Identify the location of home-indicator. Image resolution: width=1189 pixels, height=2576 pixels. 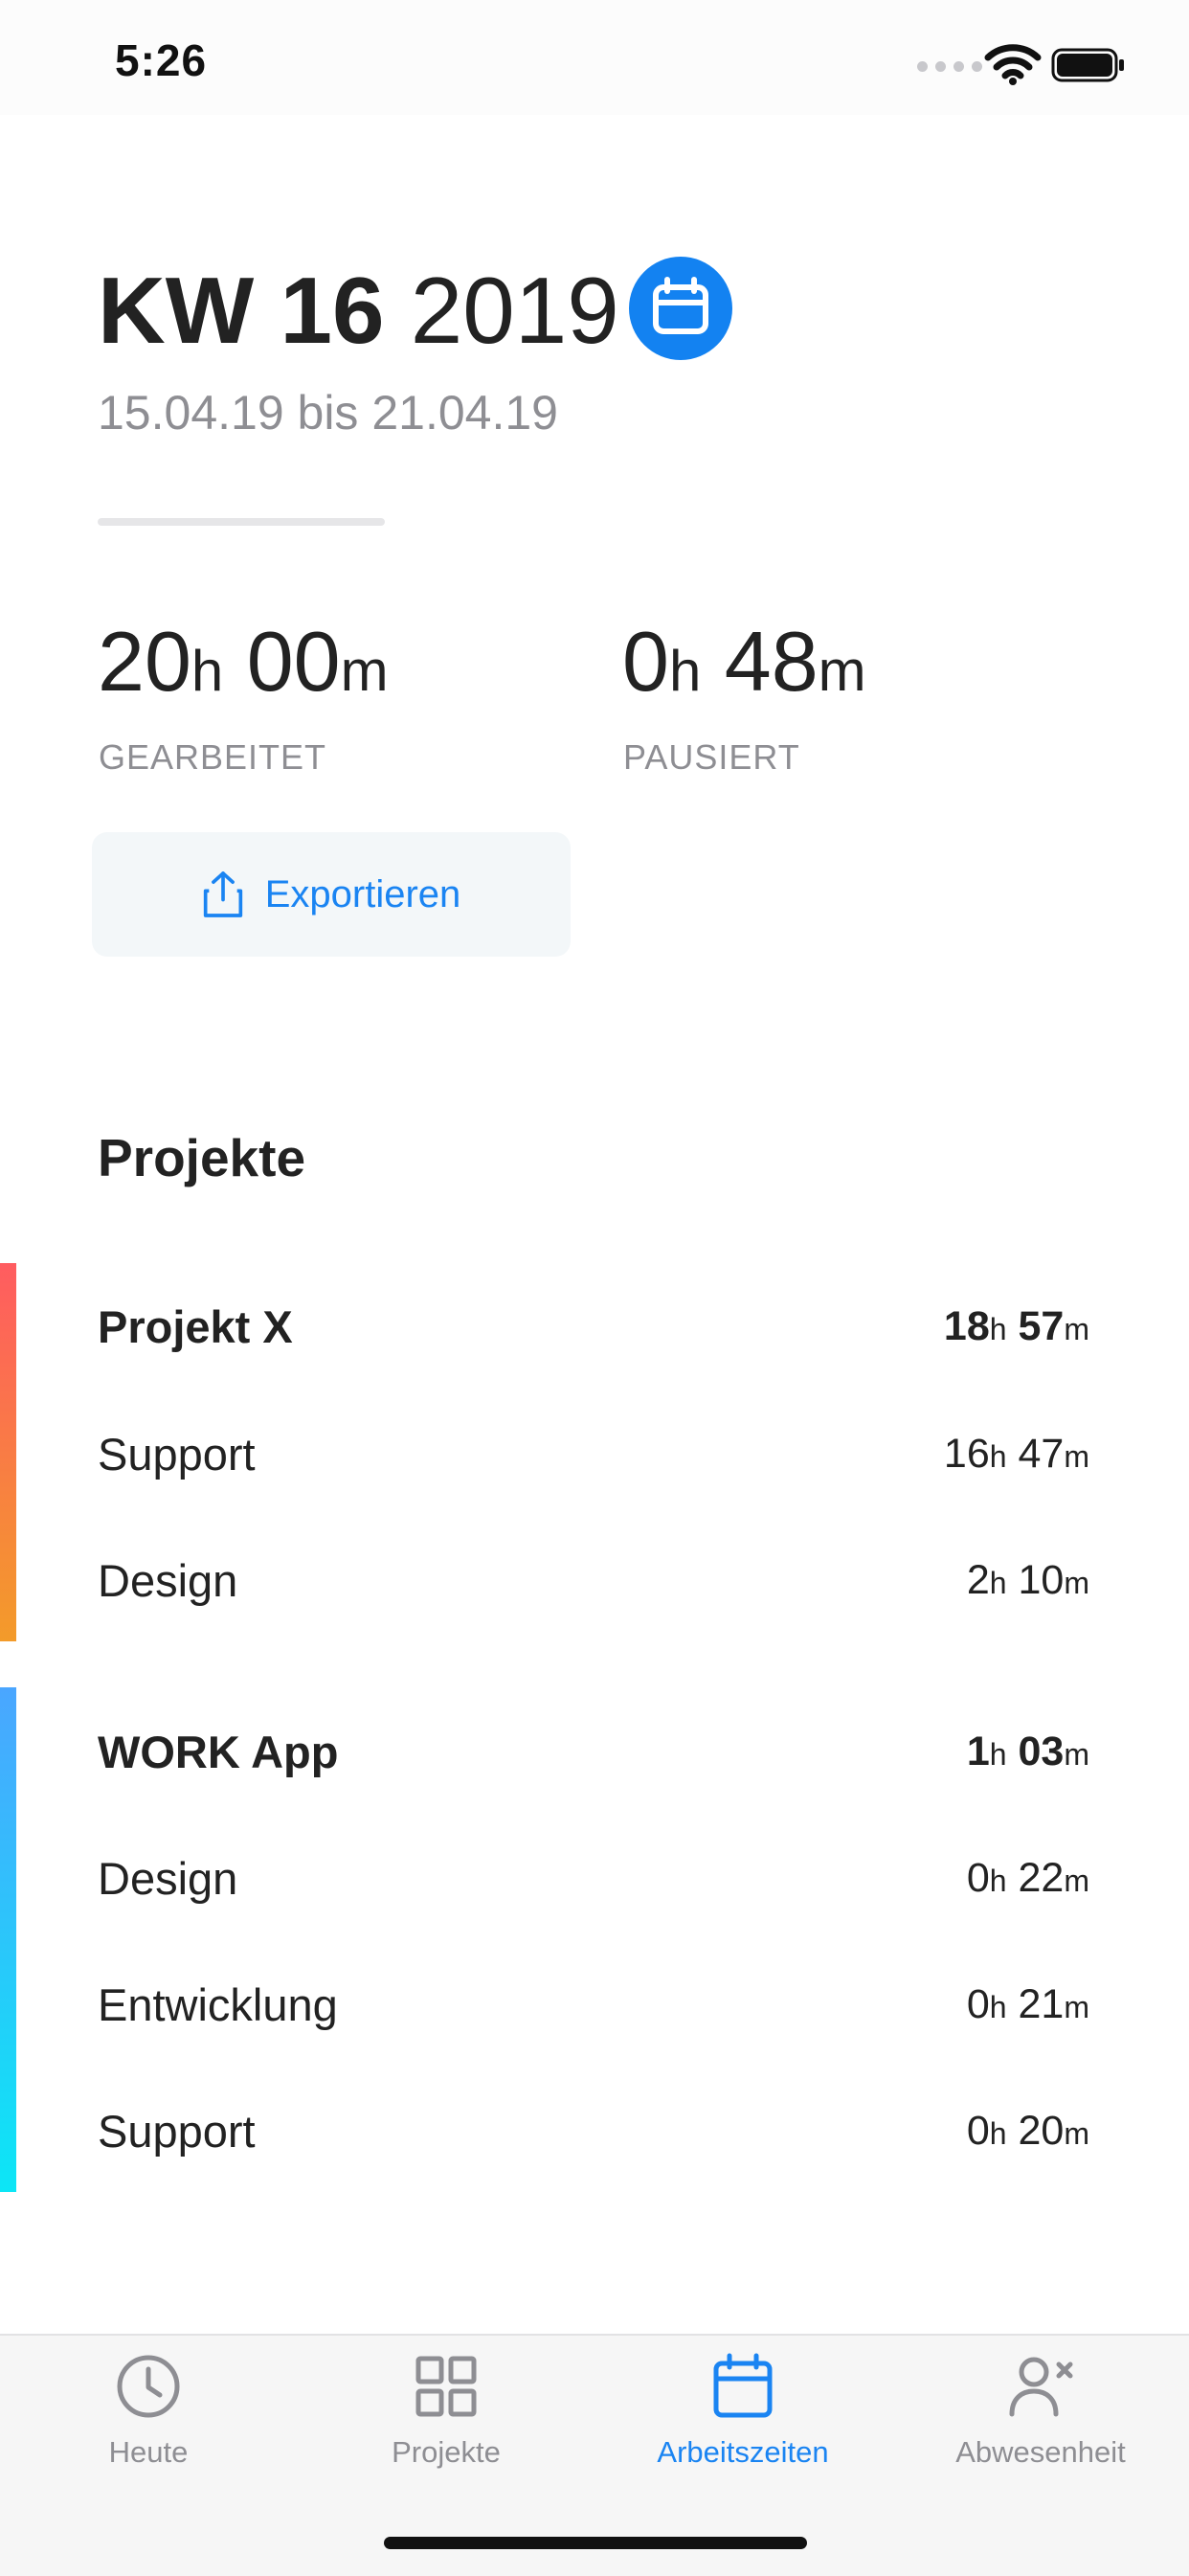
(595, 2543).